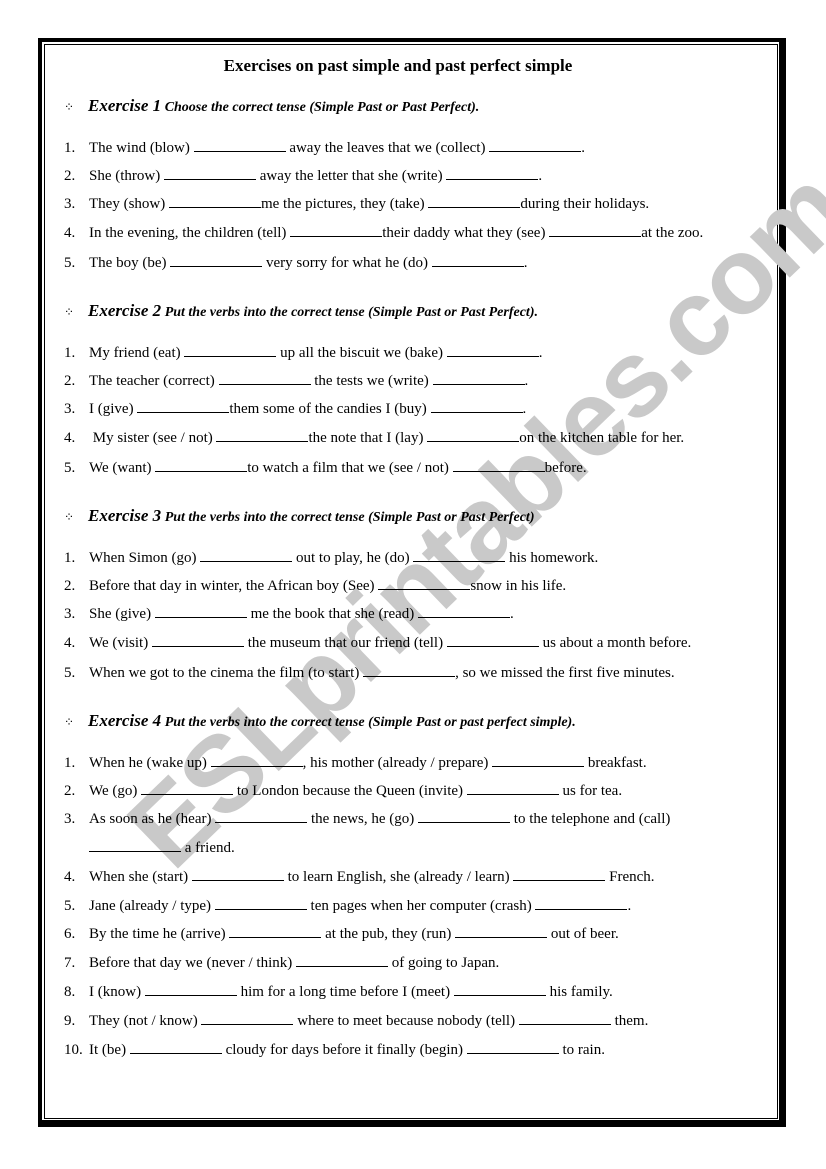 This screenshot has height=1169, width=826. What do you see at coordinates (466, 233) in the screenshot?
I see `item-text: their daddy what they (see)` at bounding box center [466, 233].